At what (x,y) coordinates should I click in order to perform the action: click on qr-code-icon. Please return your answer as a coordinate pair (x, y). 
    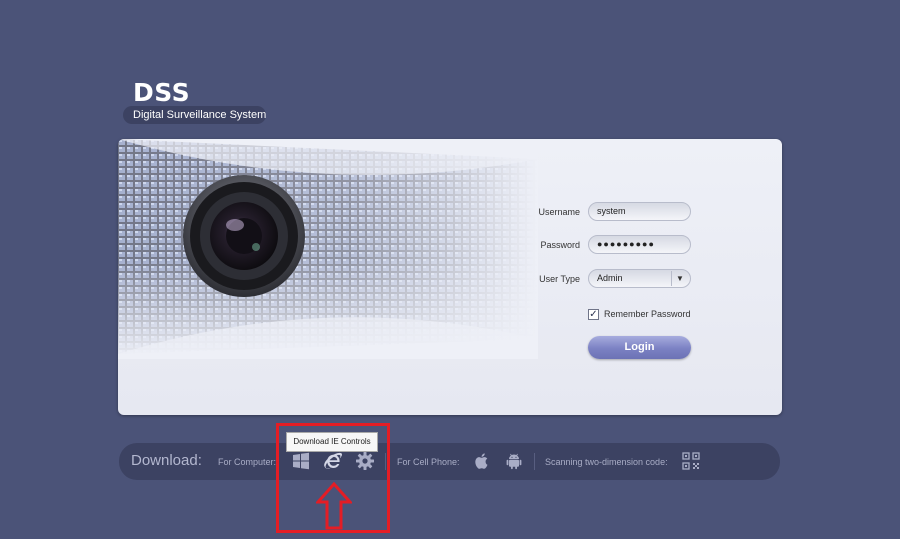
    Looking at the image, I should click on (691, 461).